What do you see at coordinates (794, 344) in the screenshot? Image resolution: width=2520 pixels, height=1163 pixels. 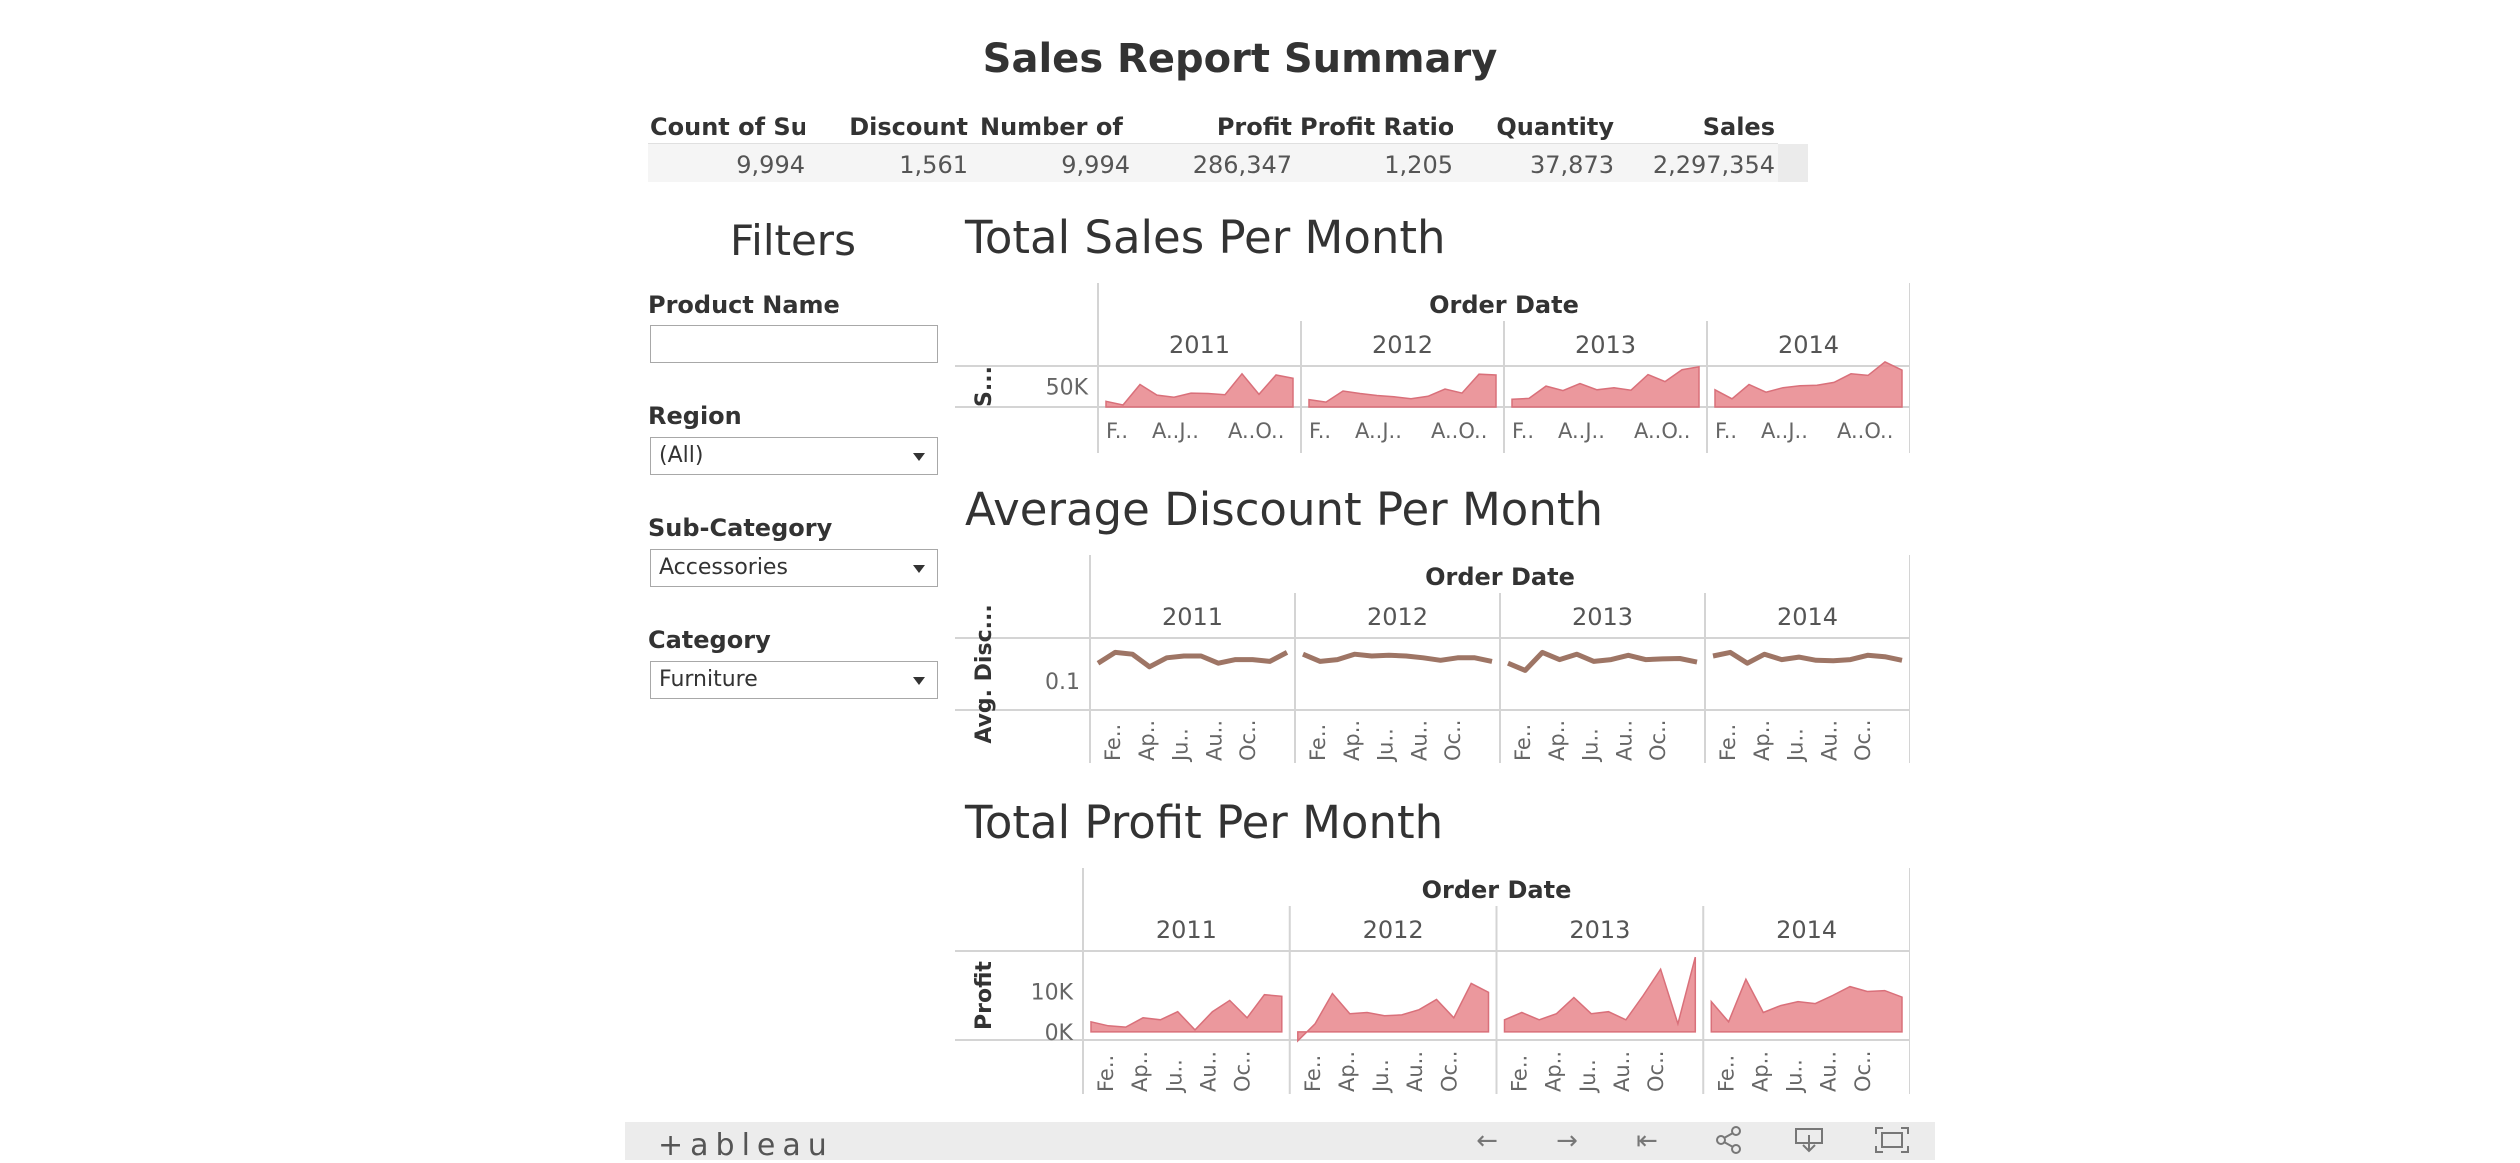 I see `product-name-input` at bounding box center [794, 344].